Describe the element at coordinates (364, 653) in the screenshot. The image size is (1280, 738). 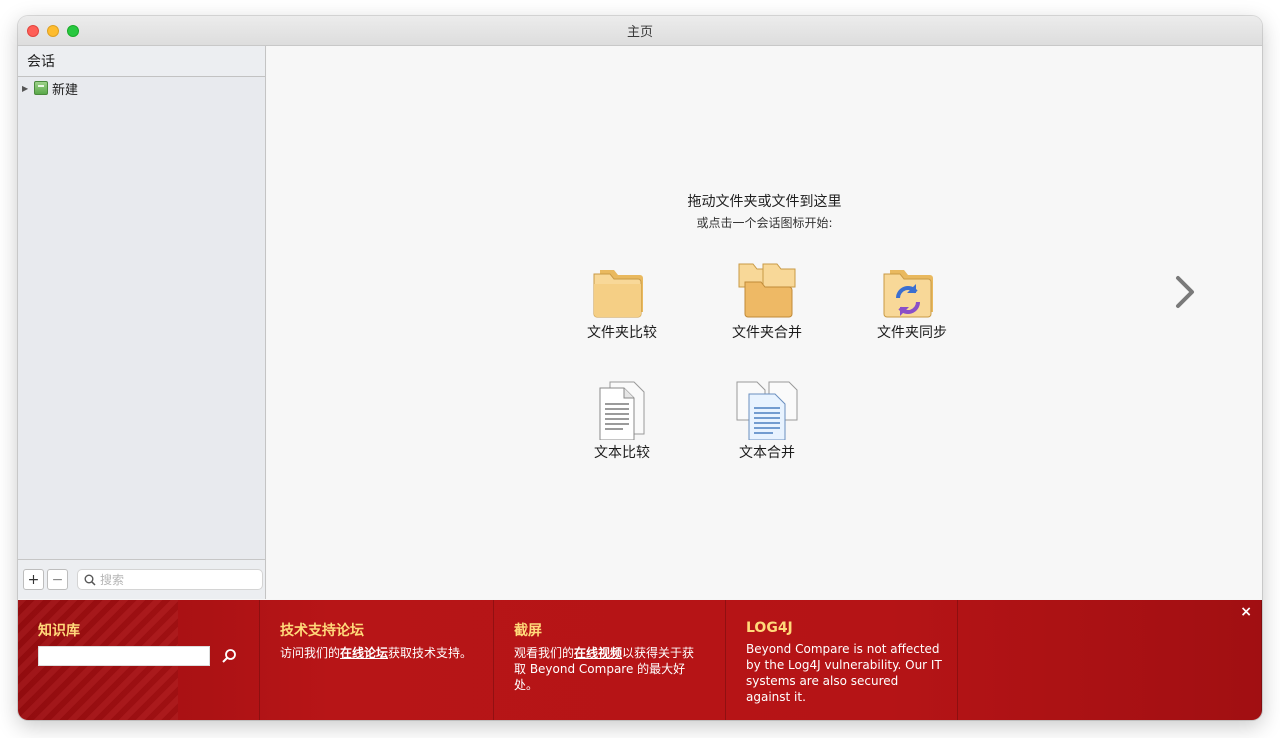
I see `forum-link: 在线论坛` at that location.